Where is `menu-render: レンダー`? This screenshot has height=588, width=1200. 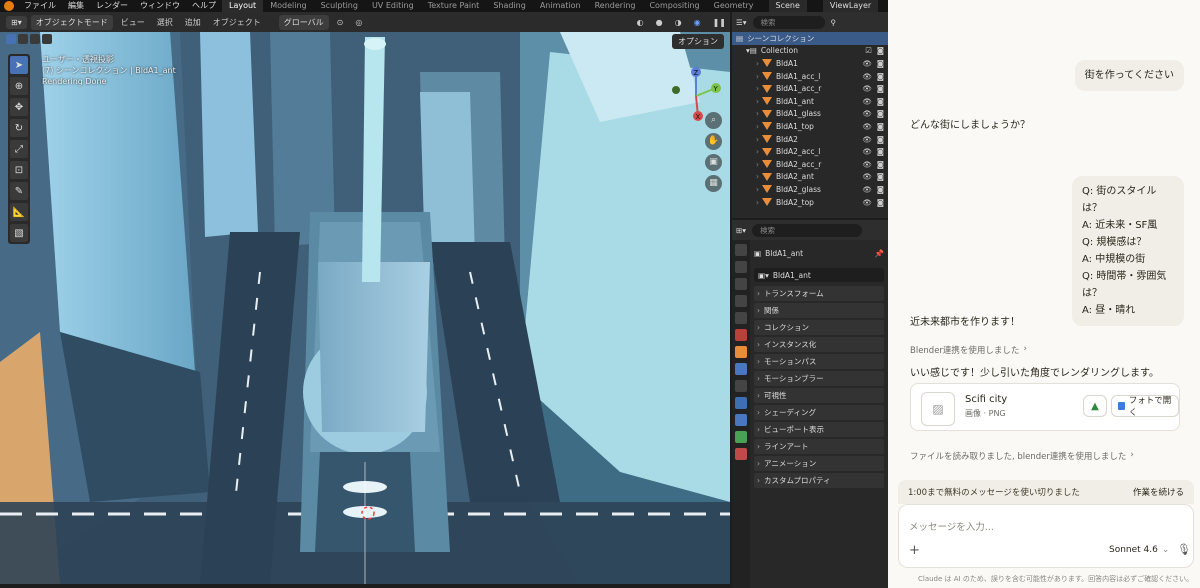 menu-render: レンダー is located at coordinates (112, 6).